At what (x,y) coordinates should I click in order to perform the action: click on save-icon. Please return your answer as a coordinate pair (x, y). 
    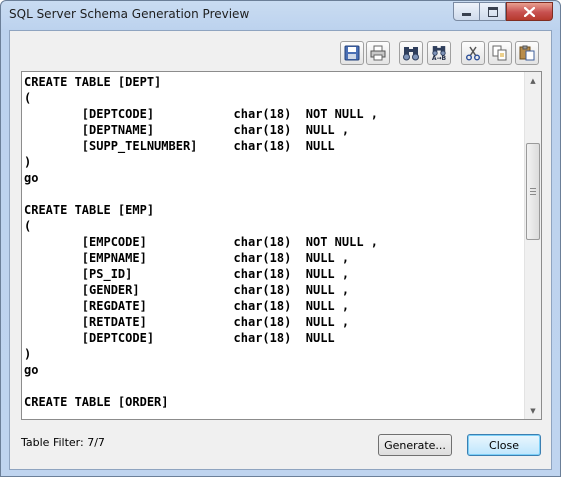
    Looking at the image, I should click on (352, 53).